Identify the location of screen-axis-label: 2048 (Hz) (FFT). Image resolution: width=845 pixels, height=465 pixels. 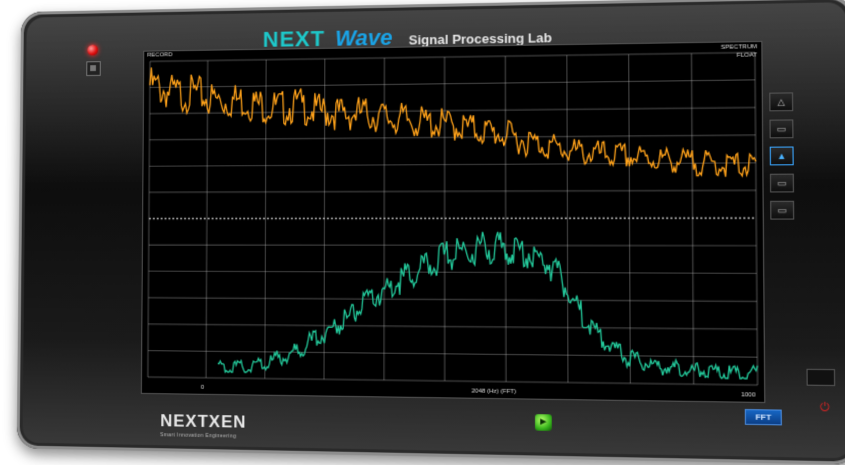
(494, 391).